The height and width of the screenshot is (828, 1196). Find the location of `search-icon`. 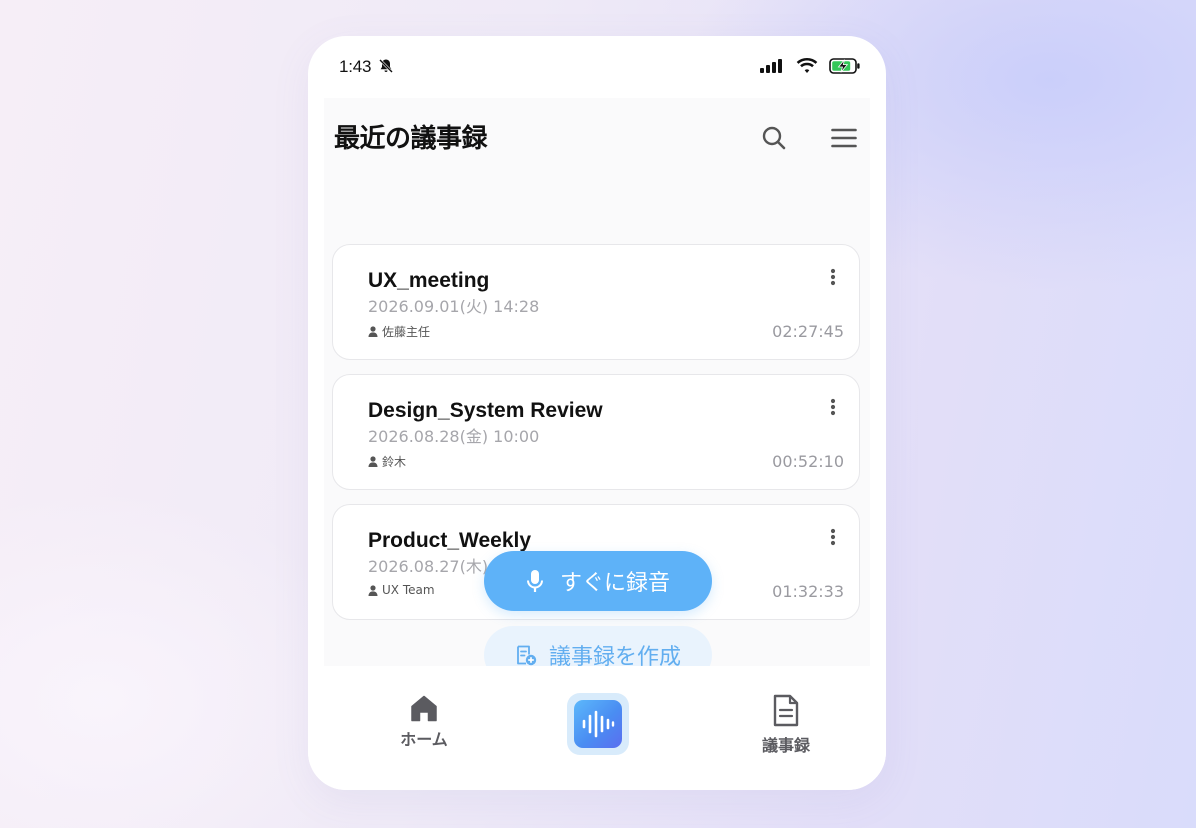

search-icon is located at coordinates (774, 138).